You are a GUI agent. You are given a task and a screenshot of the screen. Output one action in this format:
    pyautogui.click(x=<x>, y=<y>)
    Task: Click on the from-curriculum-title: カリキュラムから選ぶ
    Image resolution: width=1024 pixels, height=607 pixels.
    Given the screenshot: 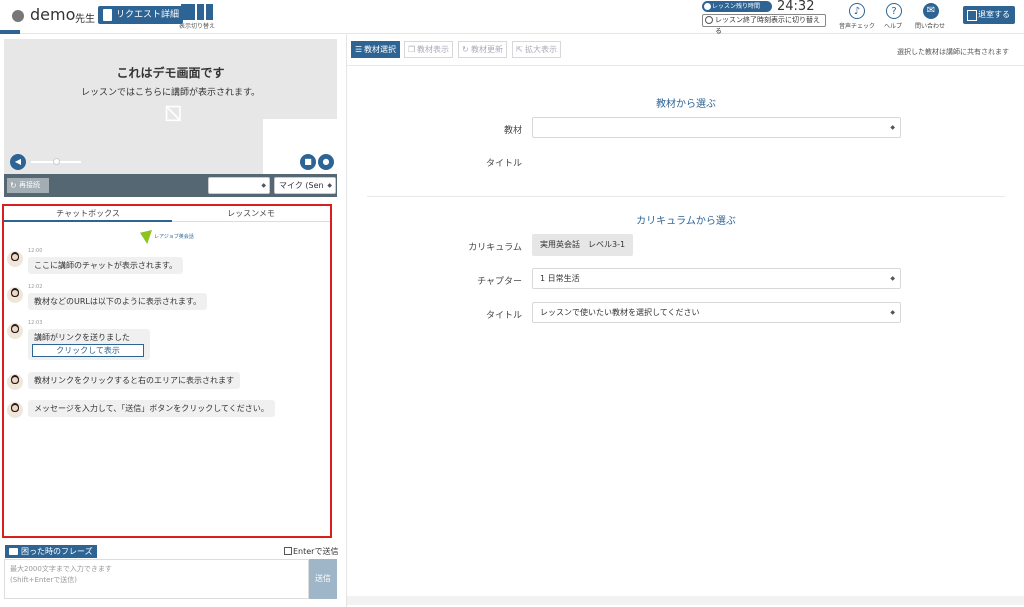 What is the action you would take?
    pyautogui.click(x=686, y=221)
    